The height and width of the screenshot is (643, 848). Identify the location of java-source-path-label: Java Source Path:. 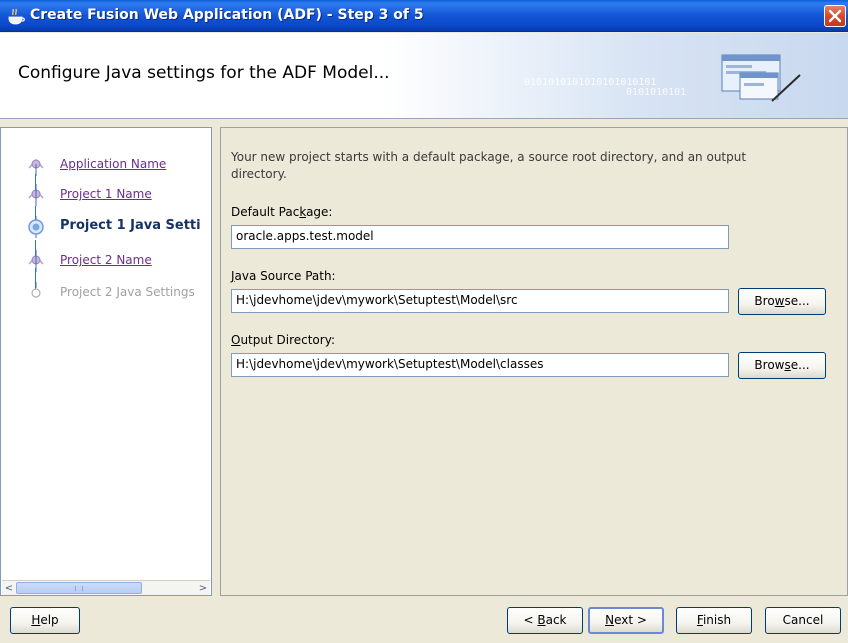
(283, 276).